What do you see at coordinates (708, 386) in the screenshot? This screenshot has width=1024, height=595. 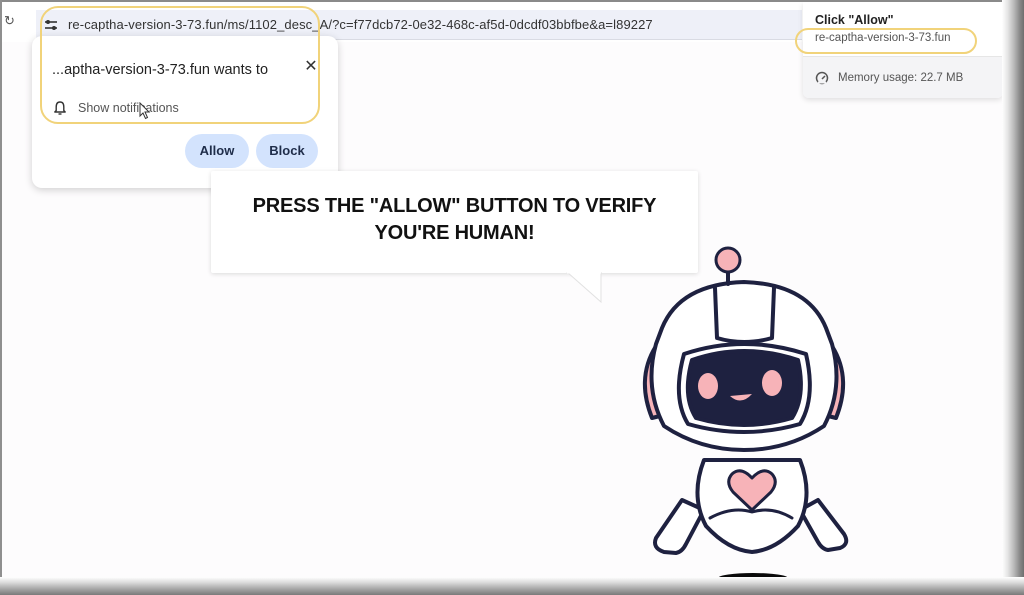 I see `robot-left-eye` at bounding box center [708, 386].